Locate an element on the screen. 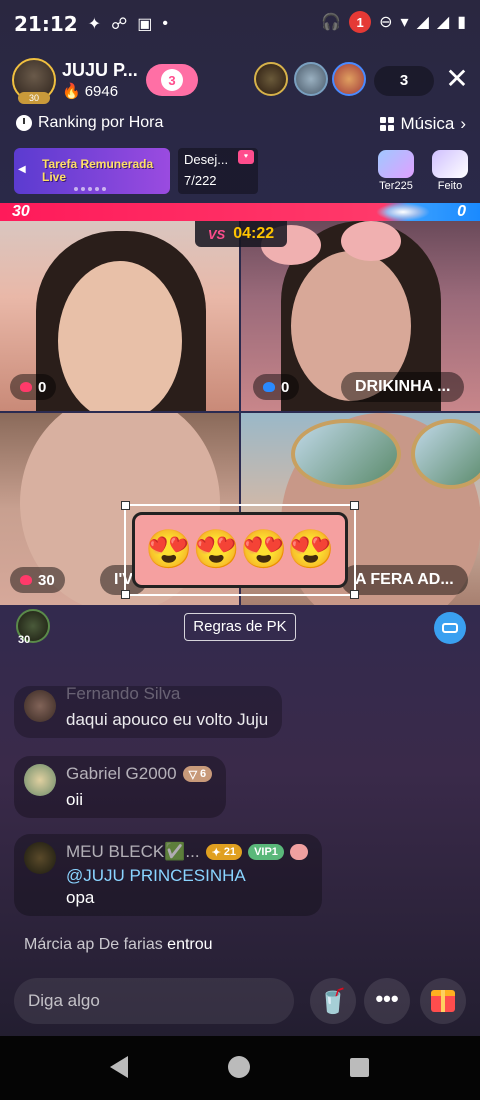  tile-score: 30 is located at coordinates (37, 580).